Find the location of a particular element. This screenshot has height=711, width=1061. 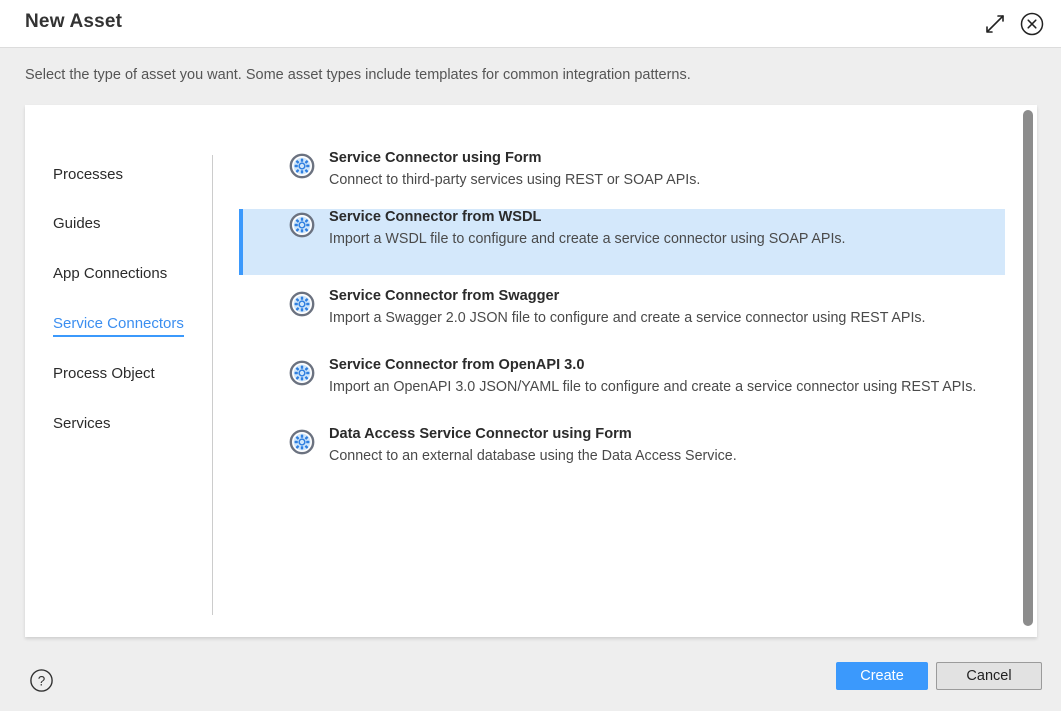

cancel-button: Cancel is located at coordinates (989, 676).